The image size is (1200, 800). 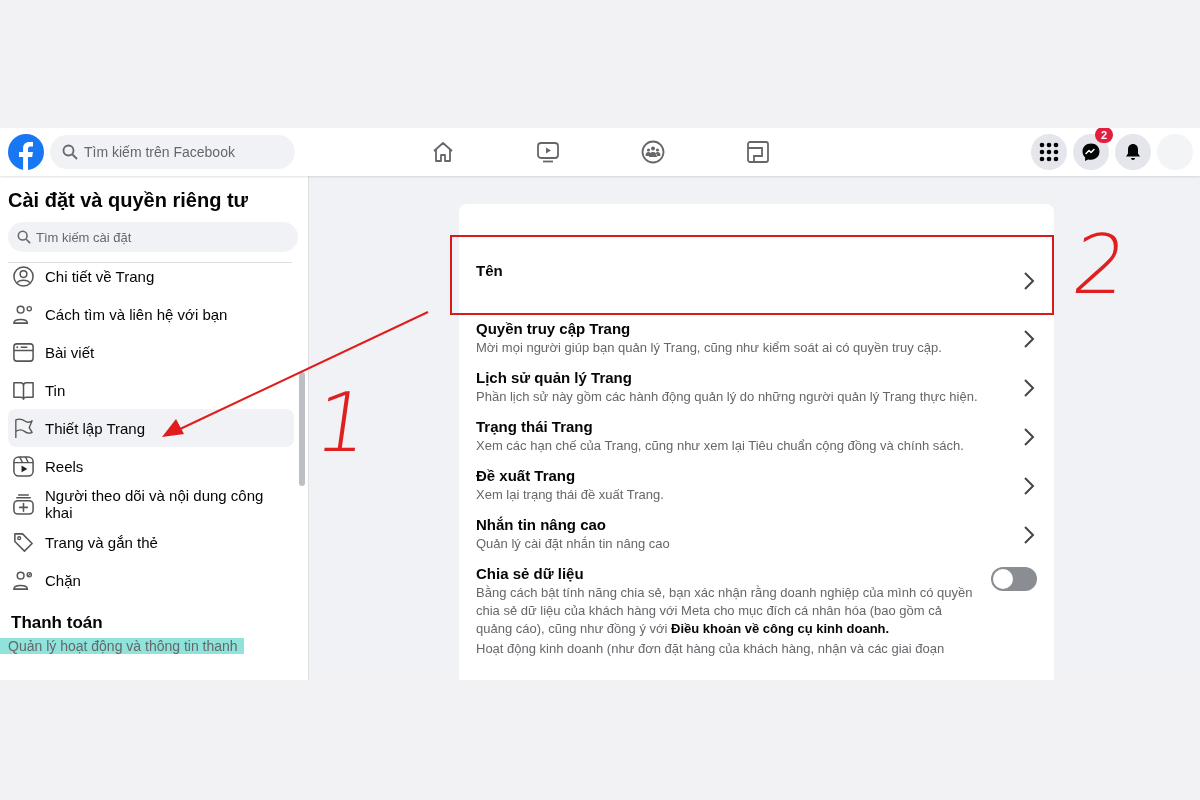 I want to click on sidebar-item: Bài viết, so click(x=151, y=352).